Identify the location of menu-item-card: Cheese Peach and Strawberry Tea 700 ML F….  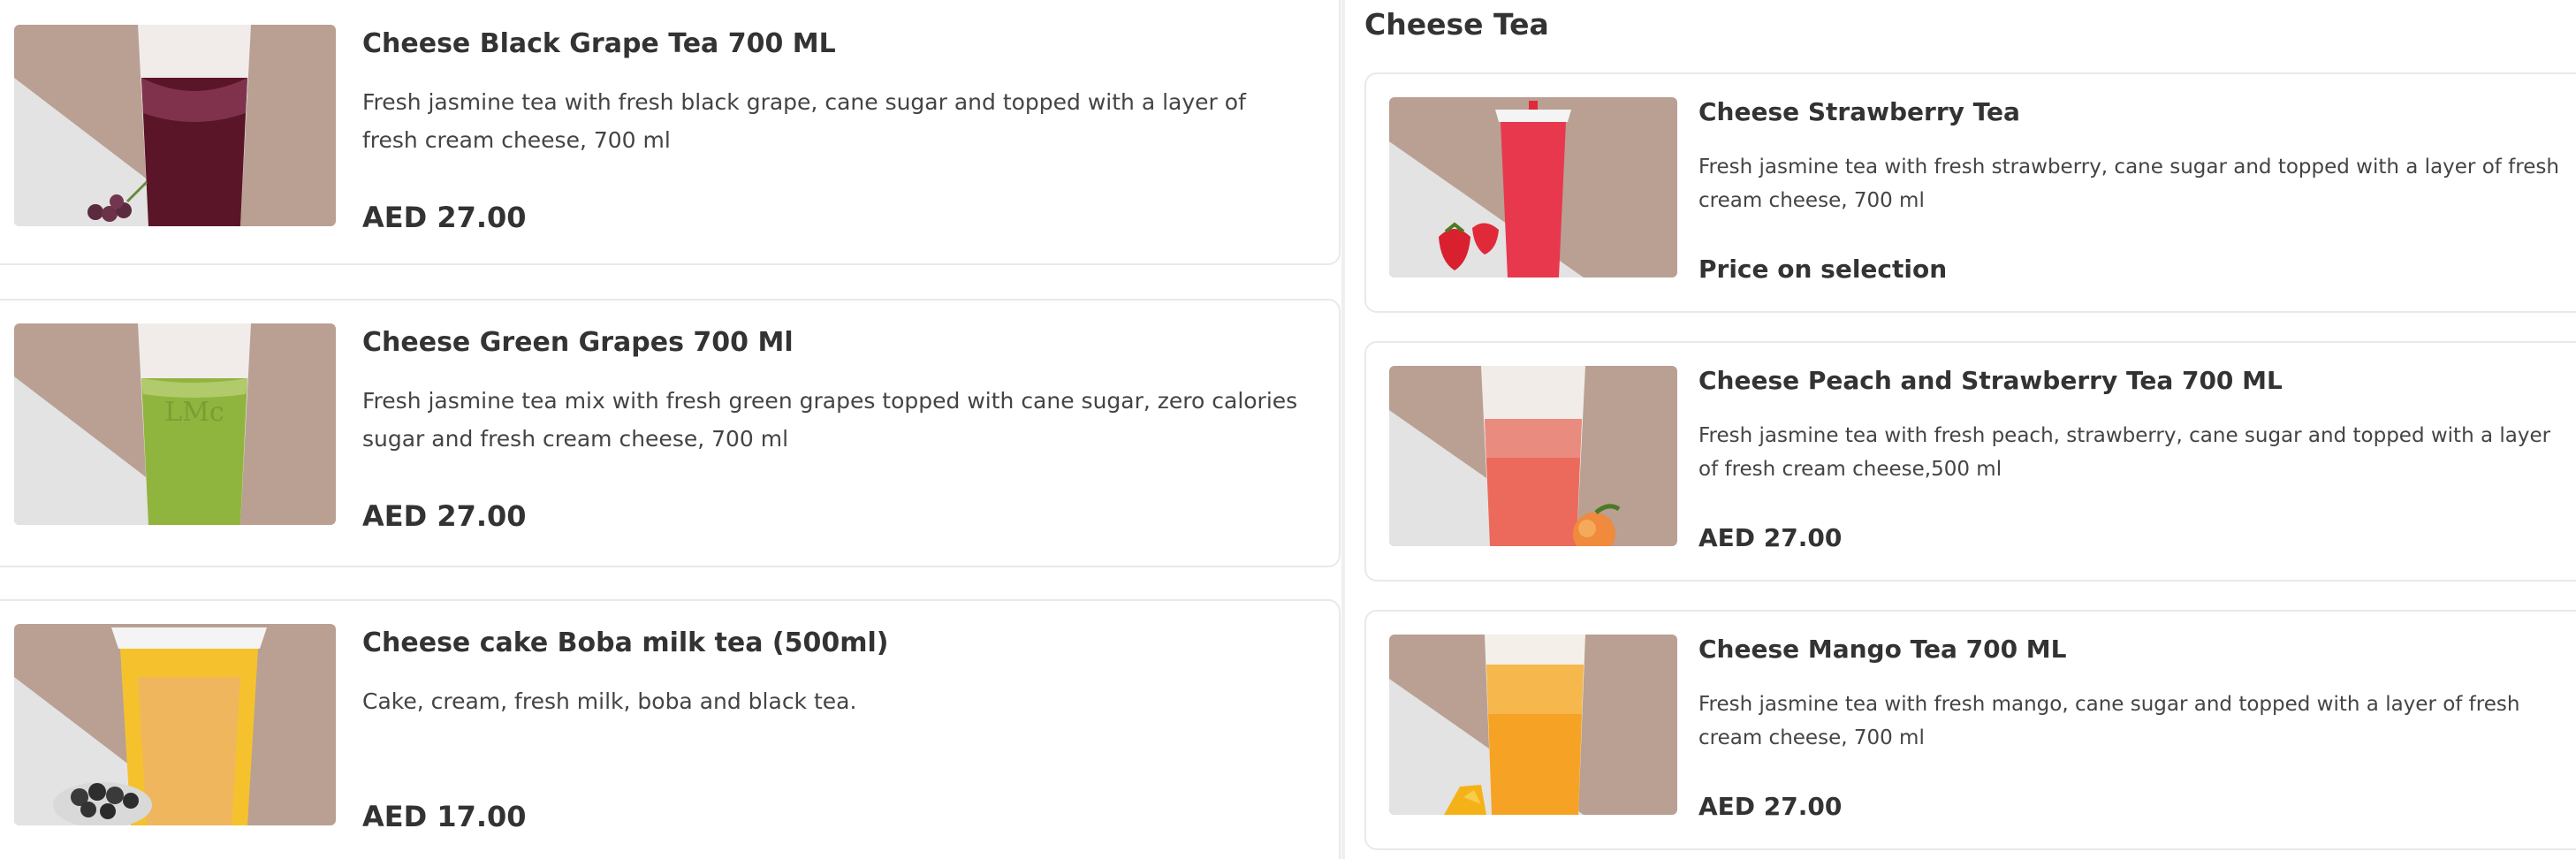
(1970, 462).